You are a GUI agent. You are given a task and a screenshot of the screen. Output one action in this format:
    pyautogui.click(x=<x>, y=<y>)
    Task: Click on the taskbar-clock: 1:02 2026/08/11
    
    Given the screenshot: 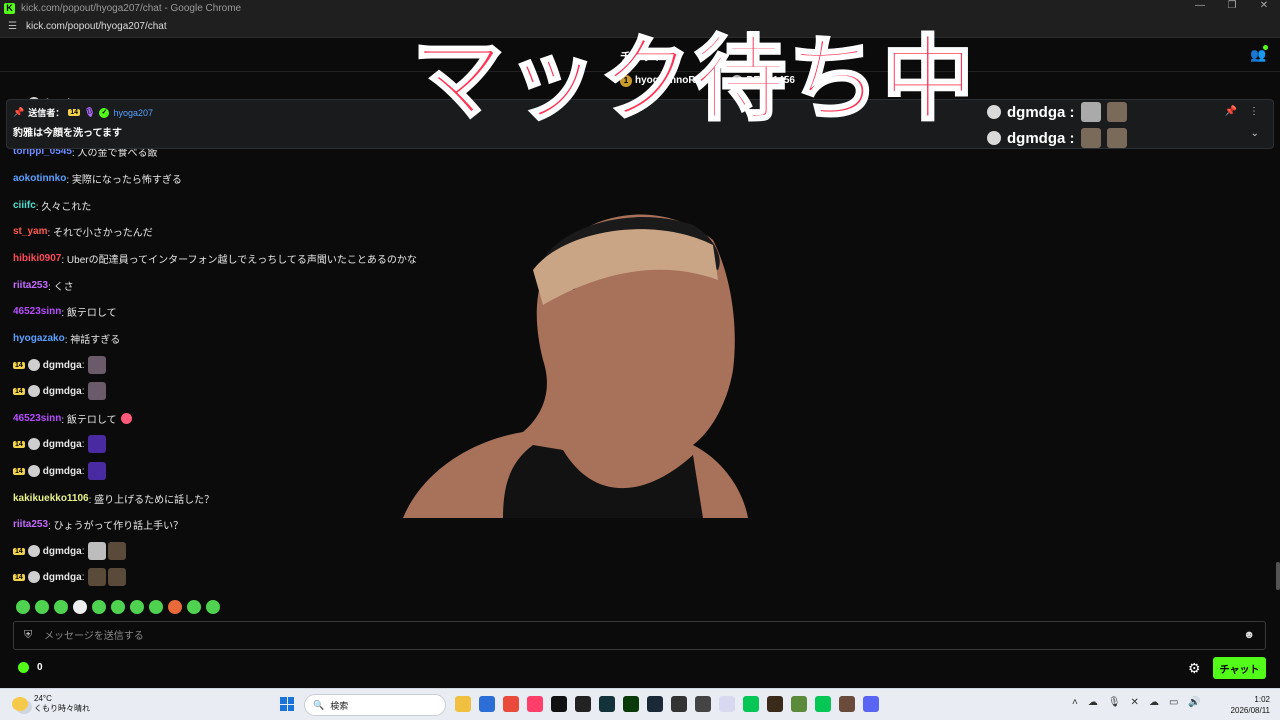 What is the action you would take?
    pyautogui.click(x=1248, y=705)
    